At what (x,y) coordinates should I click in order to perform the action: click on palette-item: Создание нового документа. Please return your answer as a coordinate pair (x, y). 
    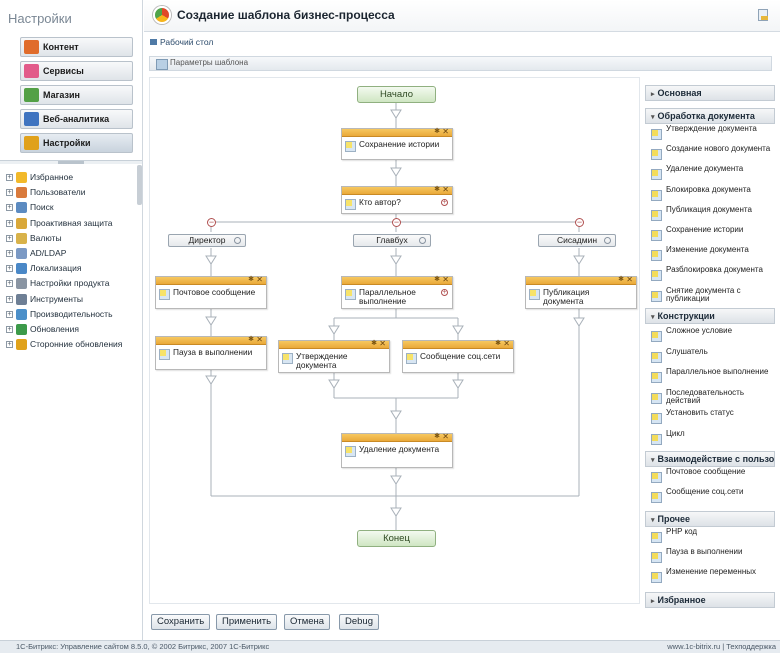
    Looking at the image, I should click on (712, 154).